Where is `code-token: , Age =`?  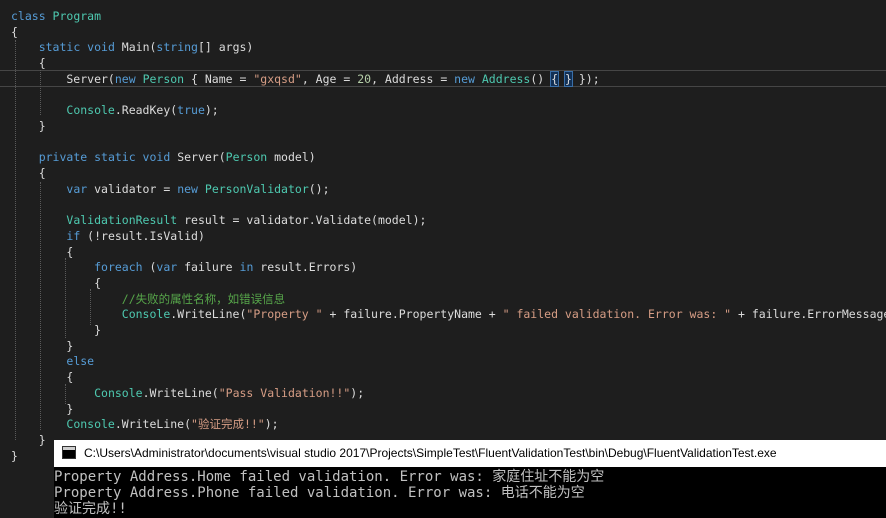 code-token: , Age = is located at coordinates (329, 78).